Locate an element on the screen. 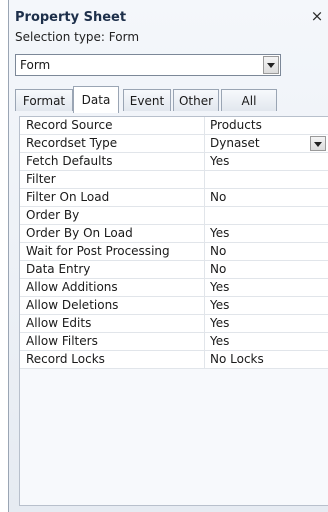 This screenshot has width=328, height=512. tab-format: Format is located at coordinates (44, 100).